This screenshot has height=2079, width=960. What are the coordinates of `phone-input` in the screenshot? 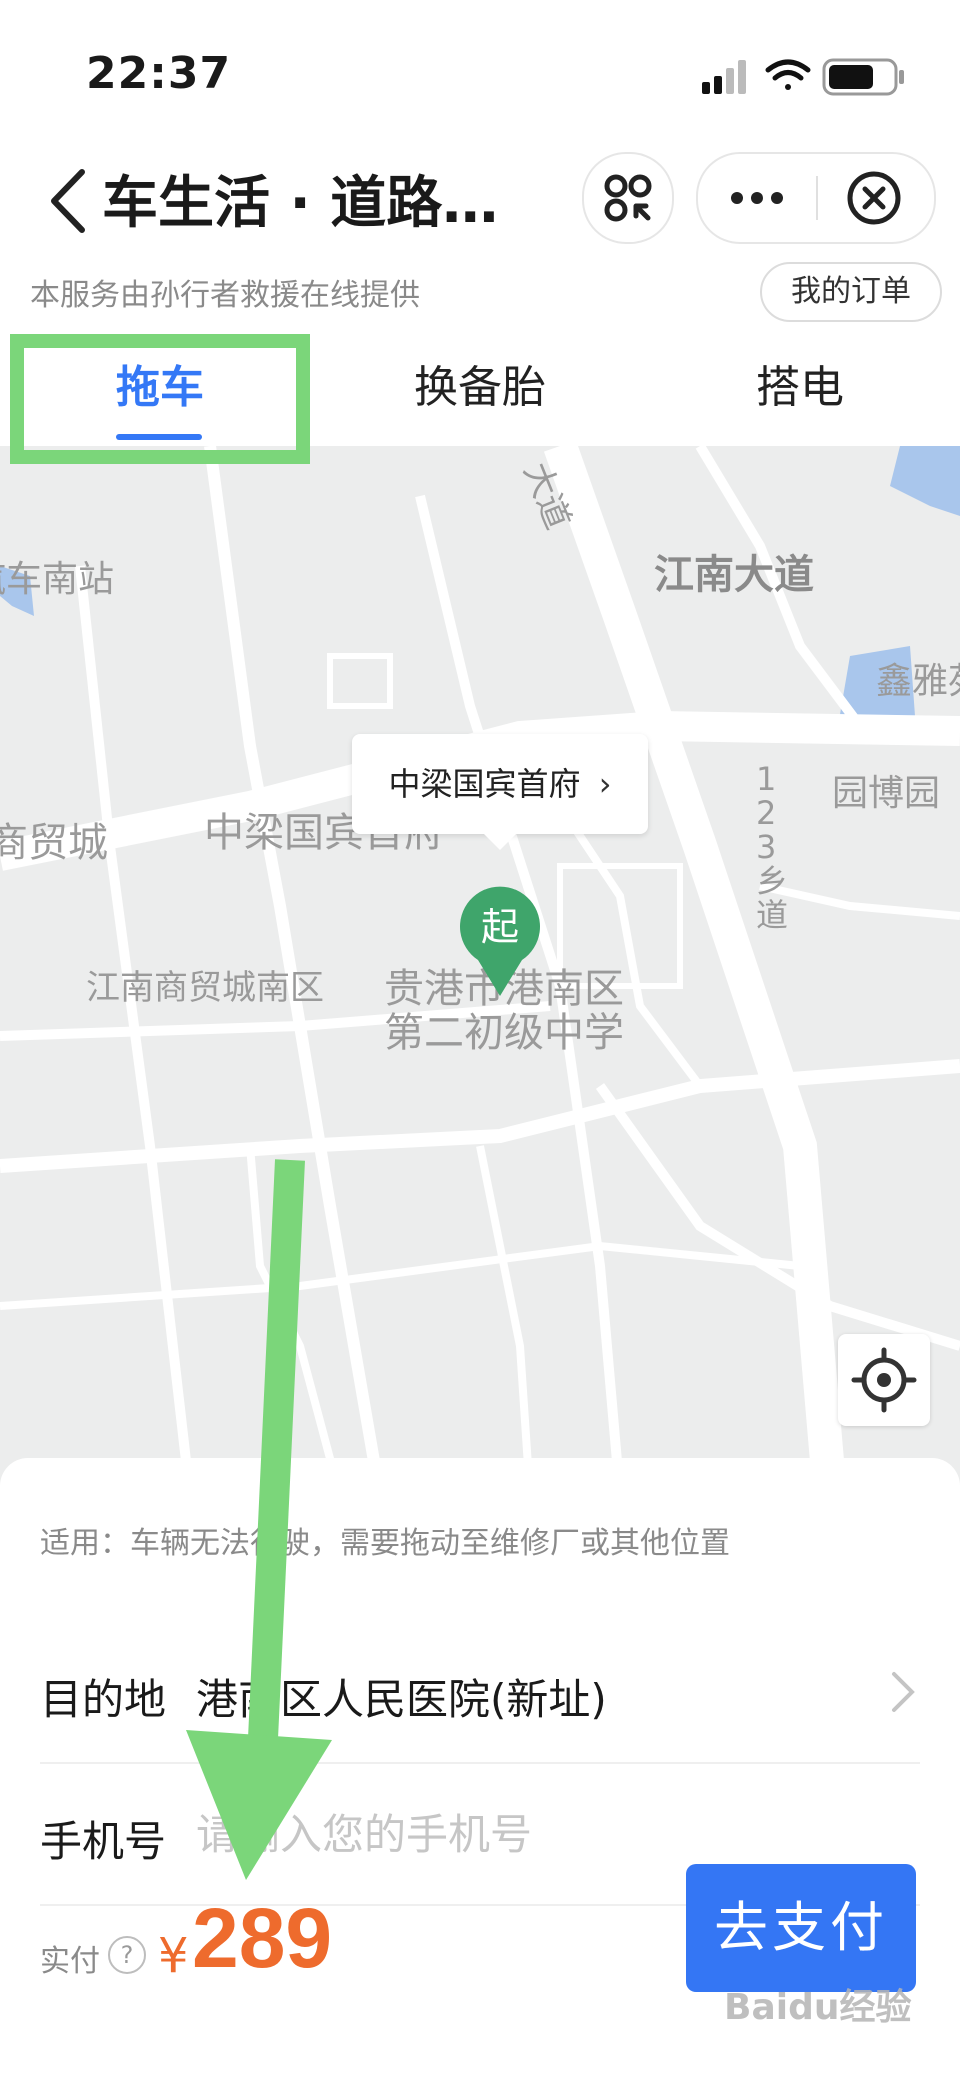 It's located at (496, 1834).